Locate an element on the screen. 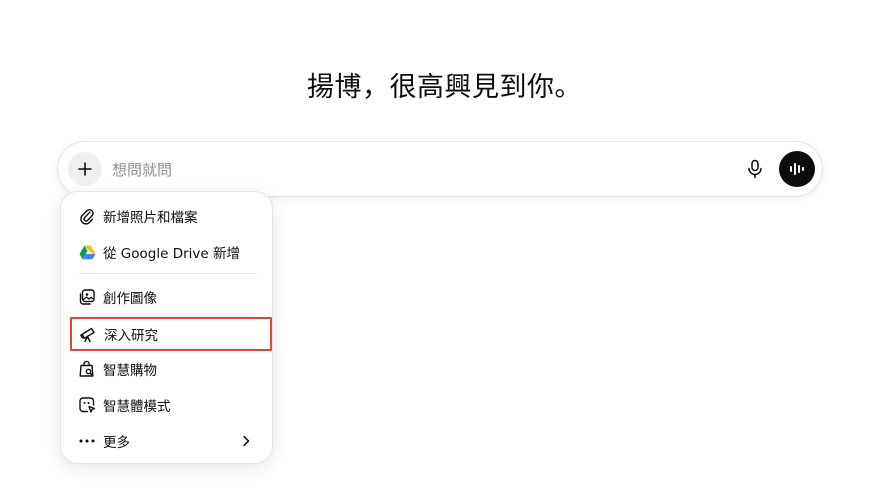 This screenshot has width=889, height=490. dictate-button is located at coordinates (755, 169).